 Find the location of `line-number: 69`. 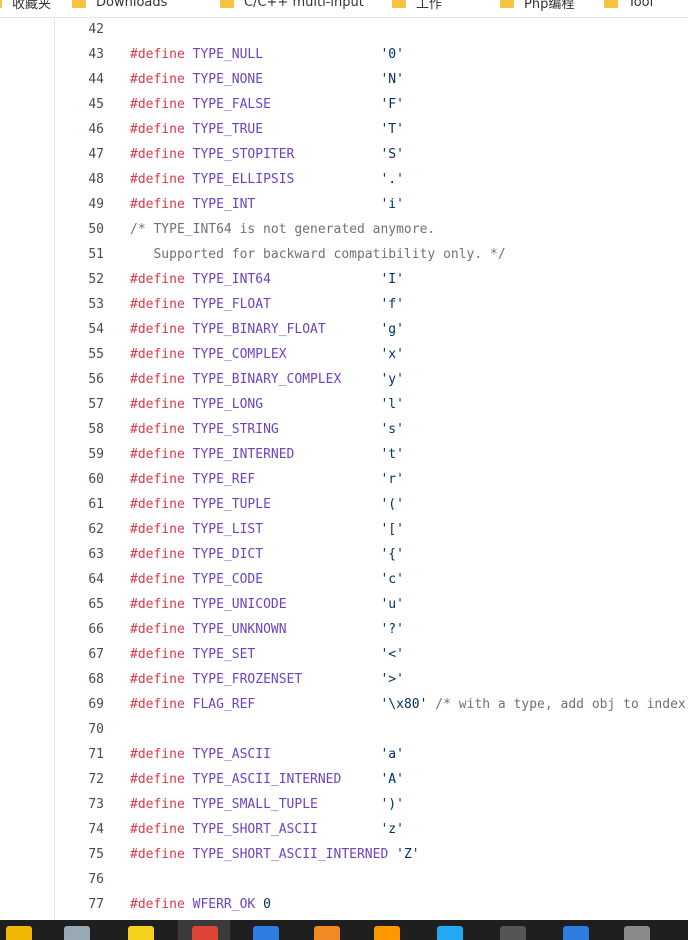

line-number: 69 is located at coordinates (82, 704).